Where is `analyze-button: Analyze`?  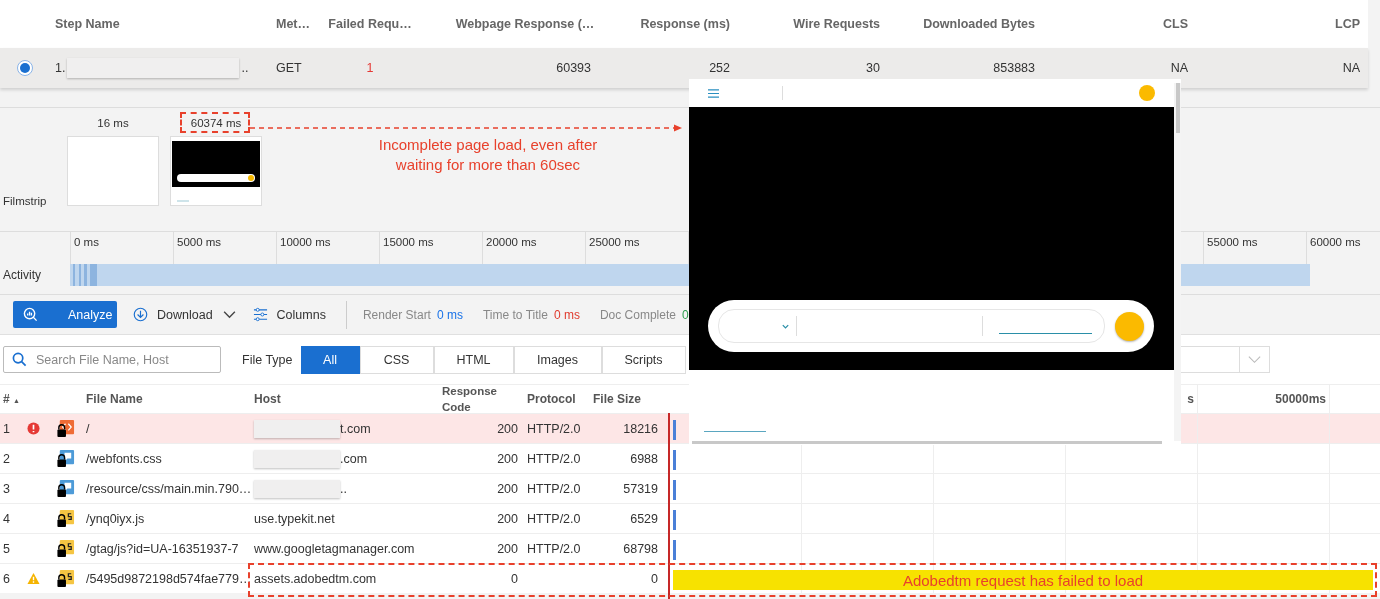 analyze-button: Analyze is located at coordinates (65, 314).